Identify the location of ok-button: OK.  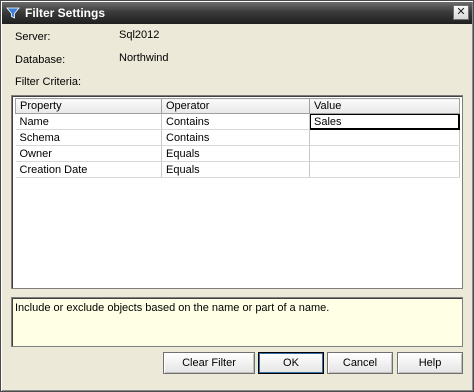
(291, 363).